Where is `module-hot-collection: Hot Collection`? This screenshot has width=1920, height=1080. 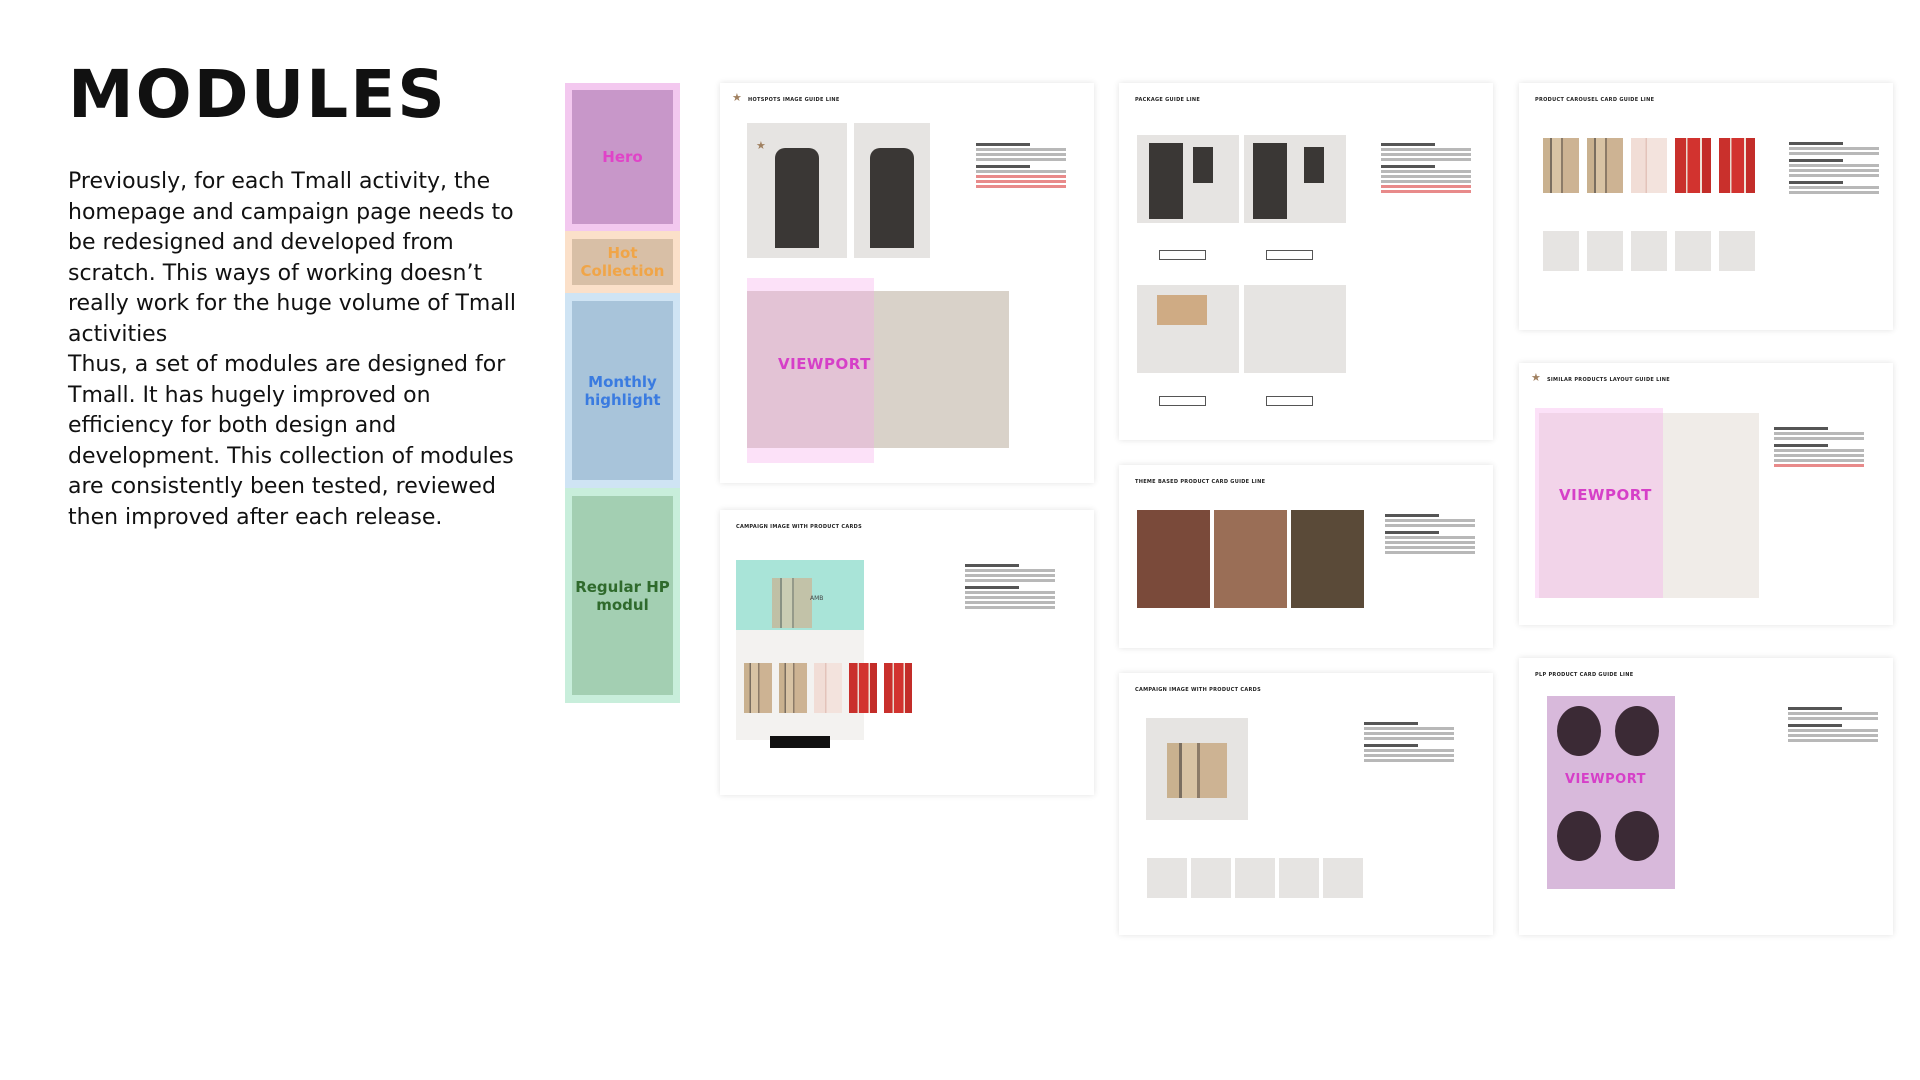 module-hot-collection: Hot Collection is located at coordinates (622, 262).